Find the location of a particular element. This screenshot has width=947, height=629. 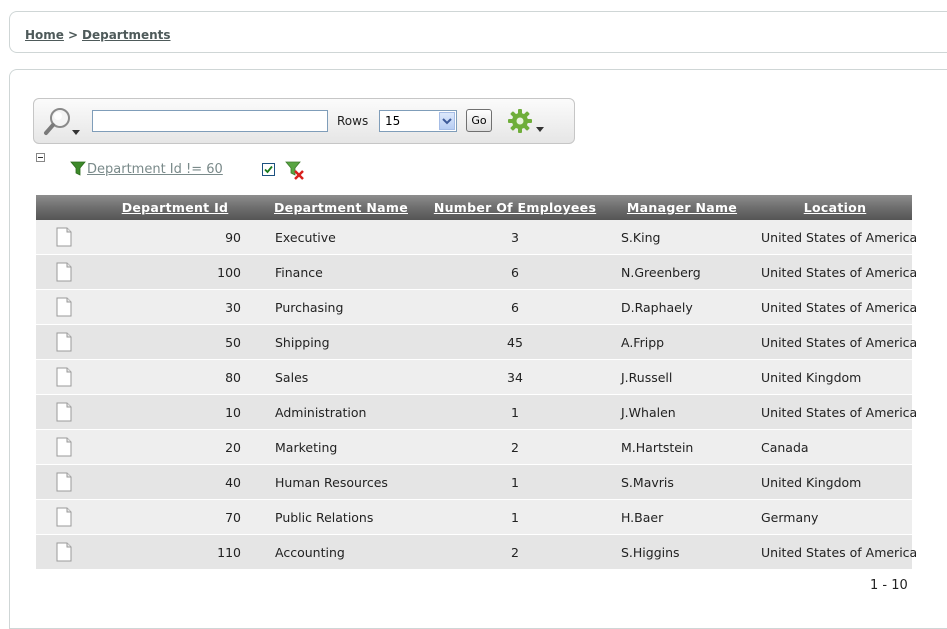

cell-number-of-employees: 45 is located at coordinates (515, 342).